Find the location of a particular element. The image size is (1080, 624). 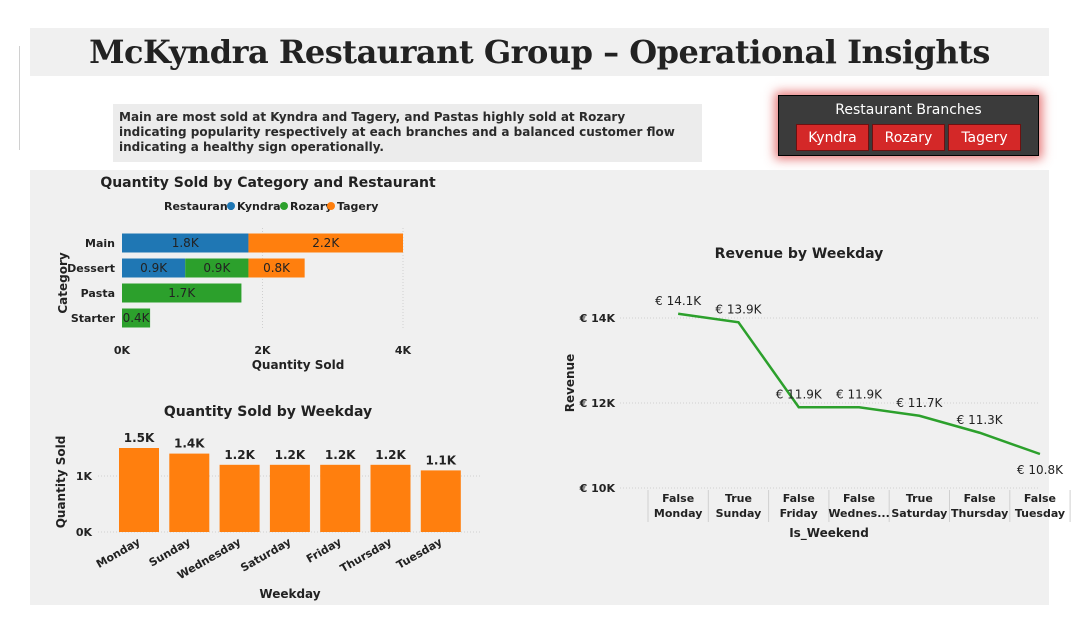

bar-friday is located at coordinates (340, 498).